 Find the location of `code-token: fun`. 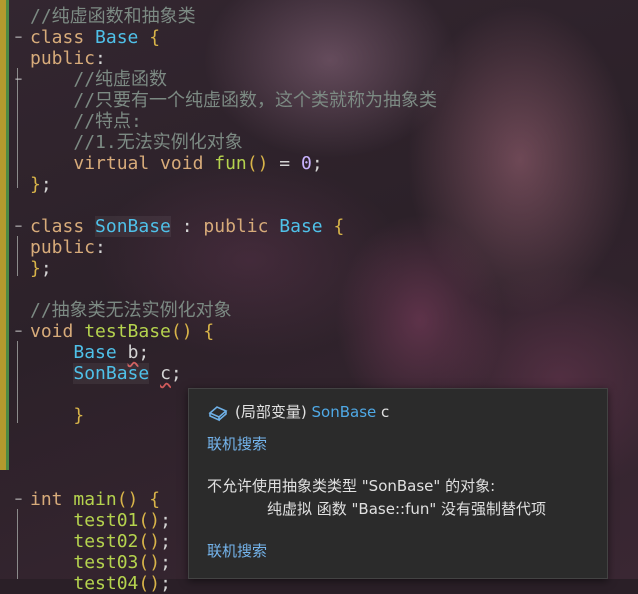

code-token: fun is located at coordinates (230, 163).